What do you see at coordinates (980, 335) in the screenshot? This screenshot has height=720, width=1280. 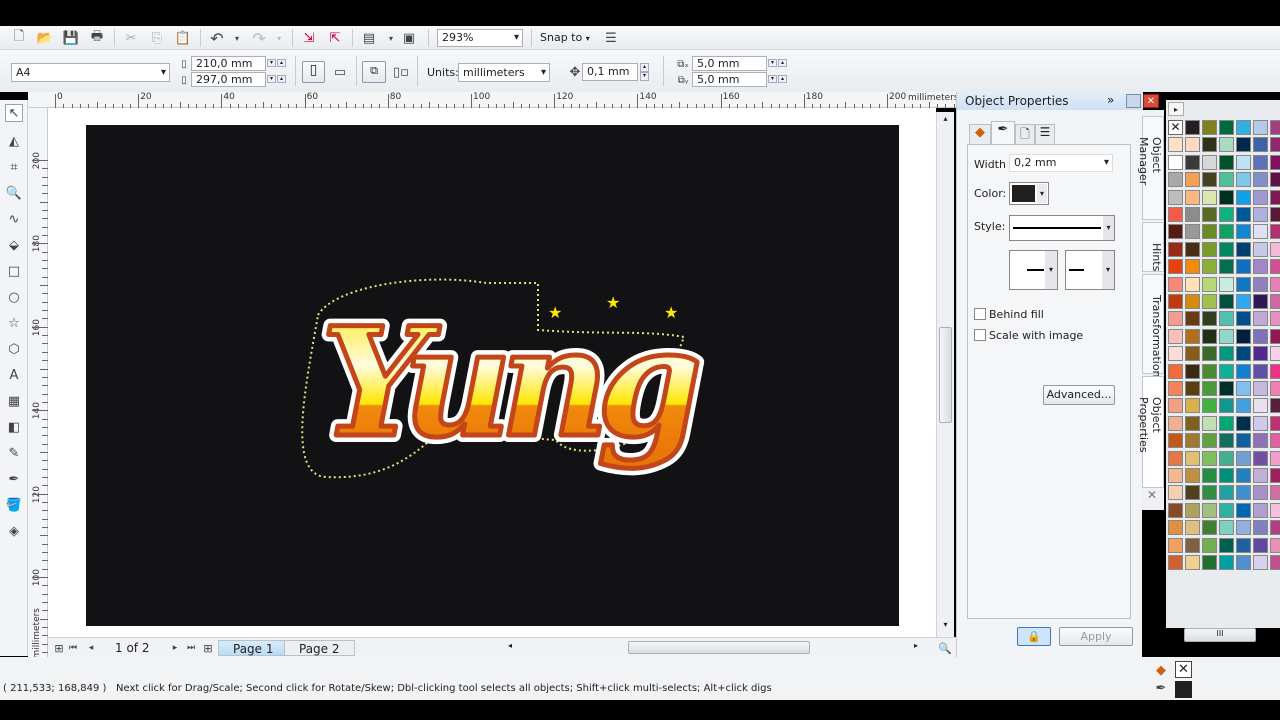 I see `scale-with-image-checkbox` at bounding box center [980, 335].